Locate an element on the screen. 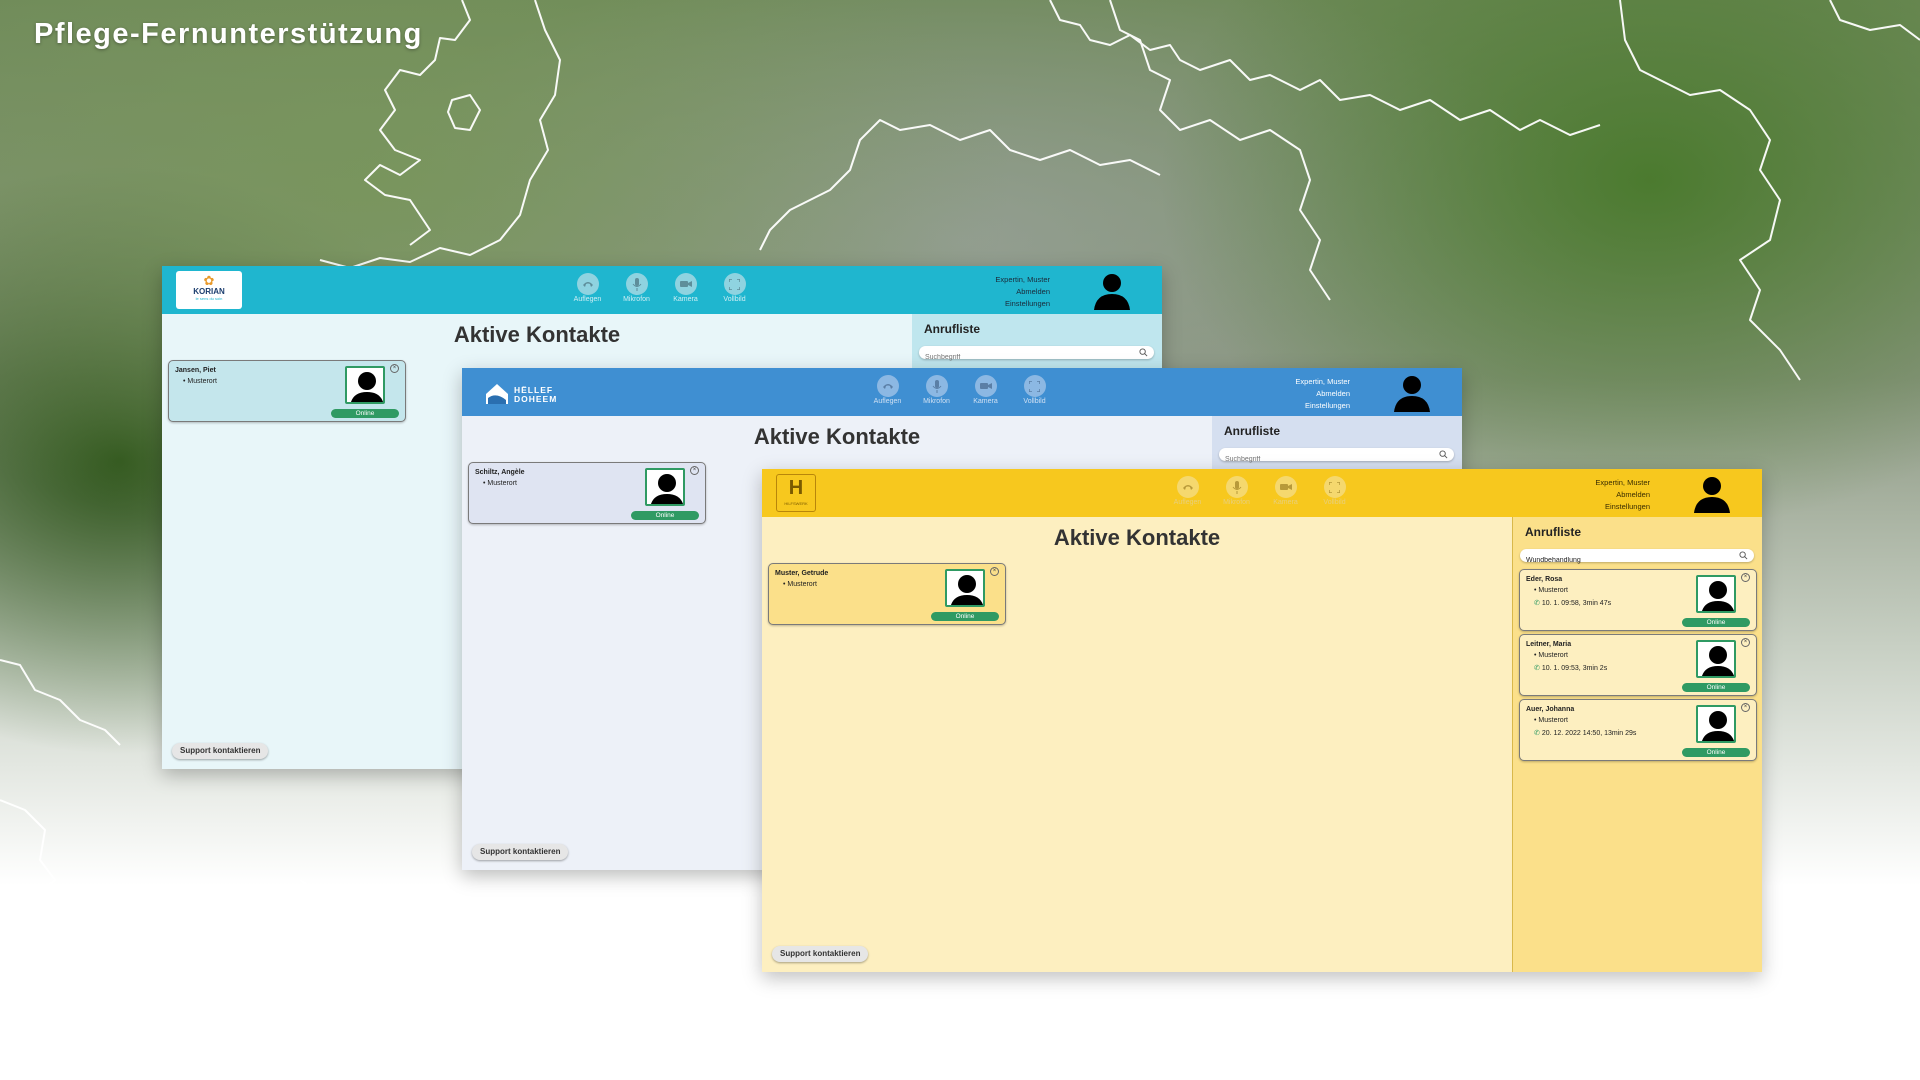 This screenshot has height=1080, width=1920. house-hand-icon is located at coordinates (497, 394).